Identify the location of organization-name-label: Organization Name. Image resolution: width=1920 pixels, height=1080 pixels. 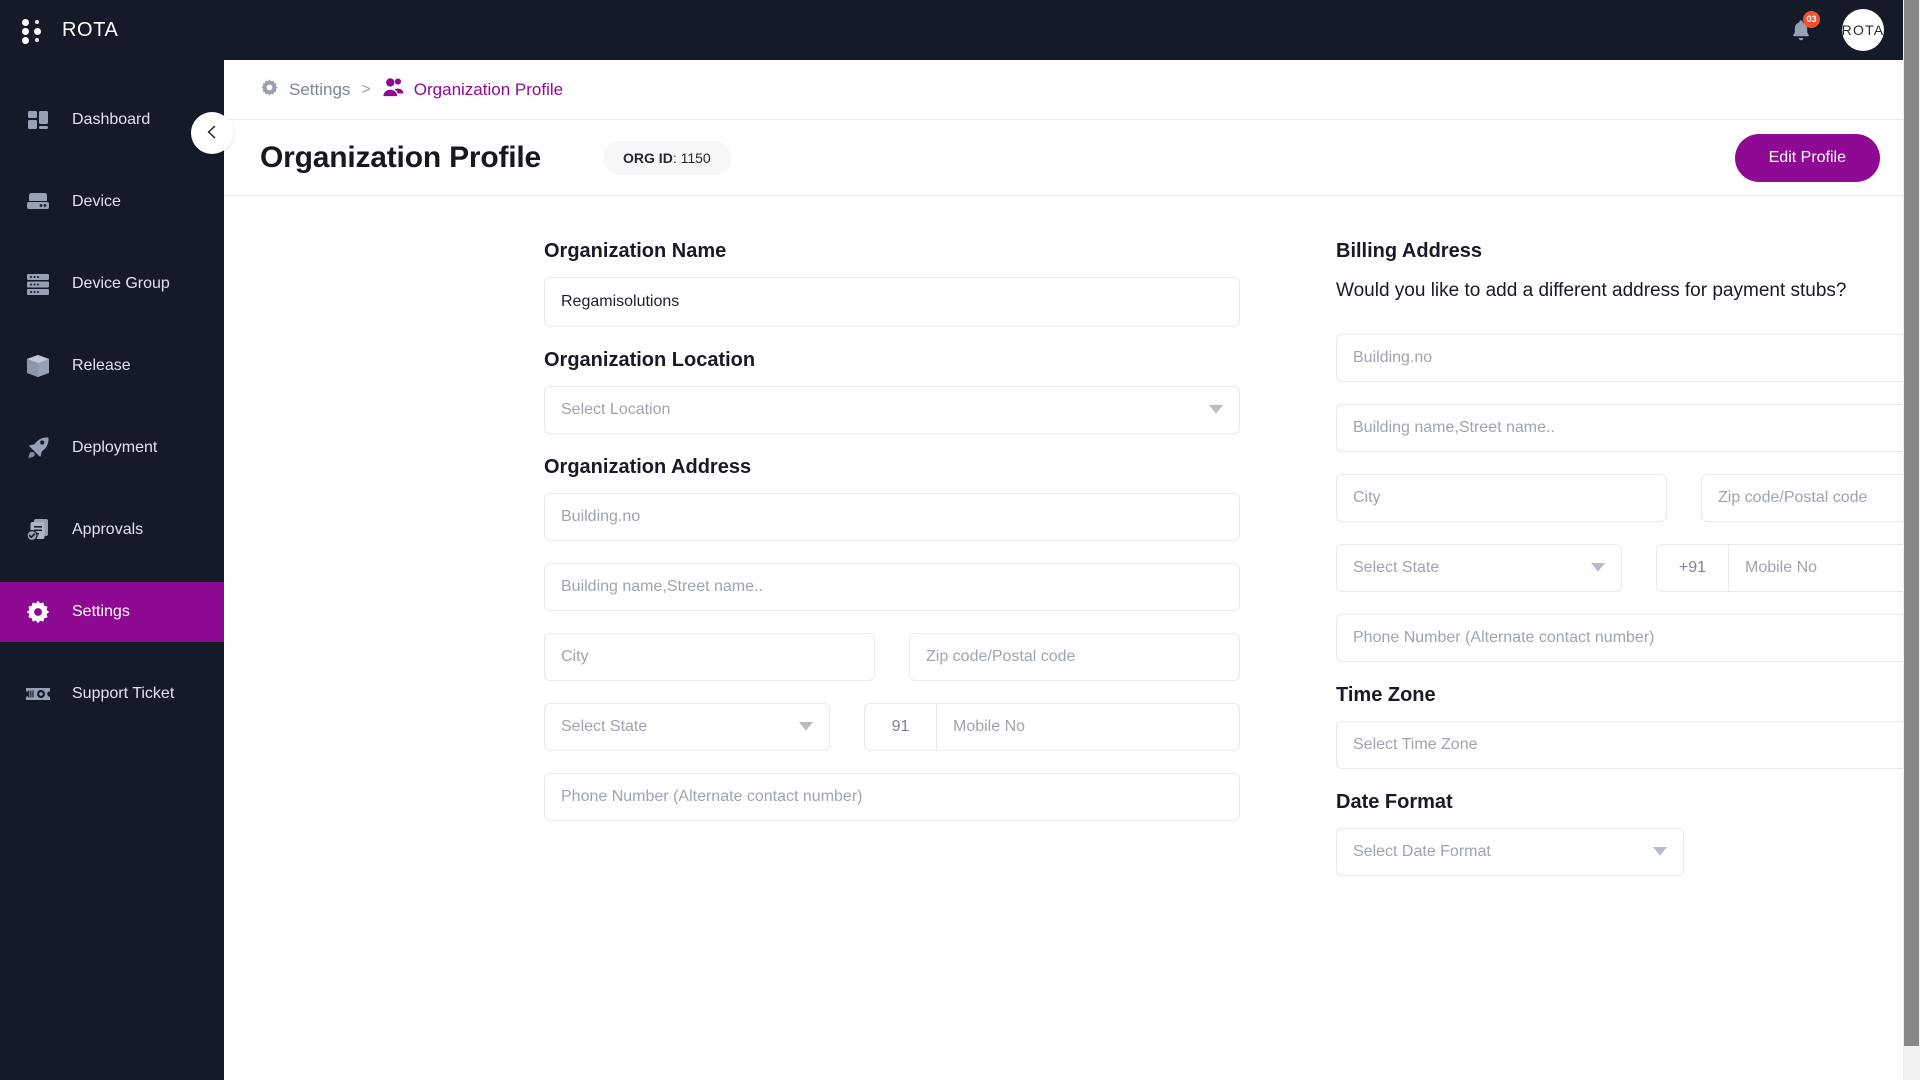
(635, 251).